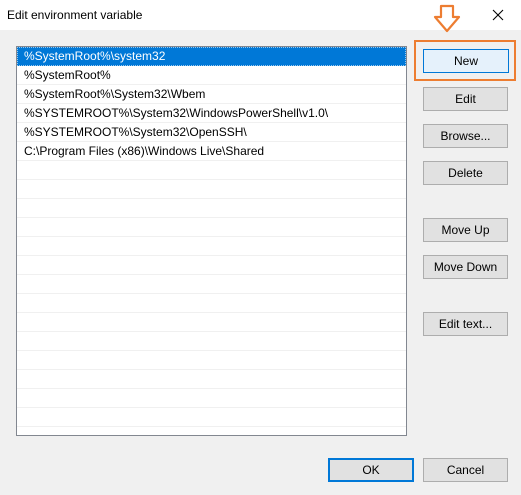  I want to click on ok-button: OK, so click(371, 470).